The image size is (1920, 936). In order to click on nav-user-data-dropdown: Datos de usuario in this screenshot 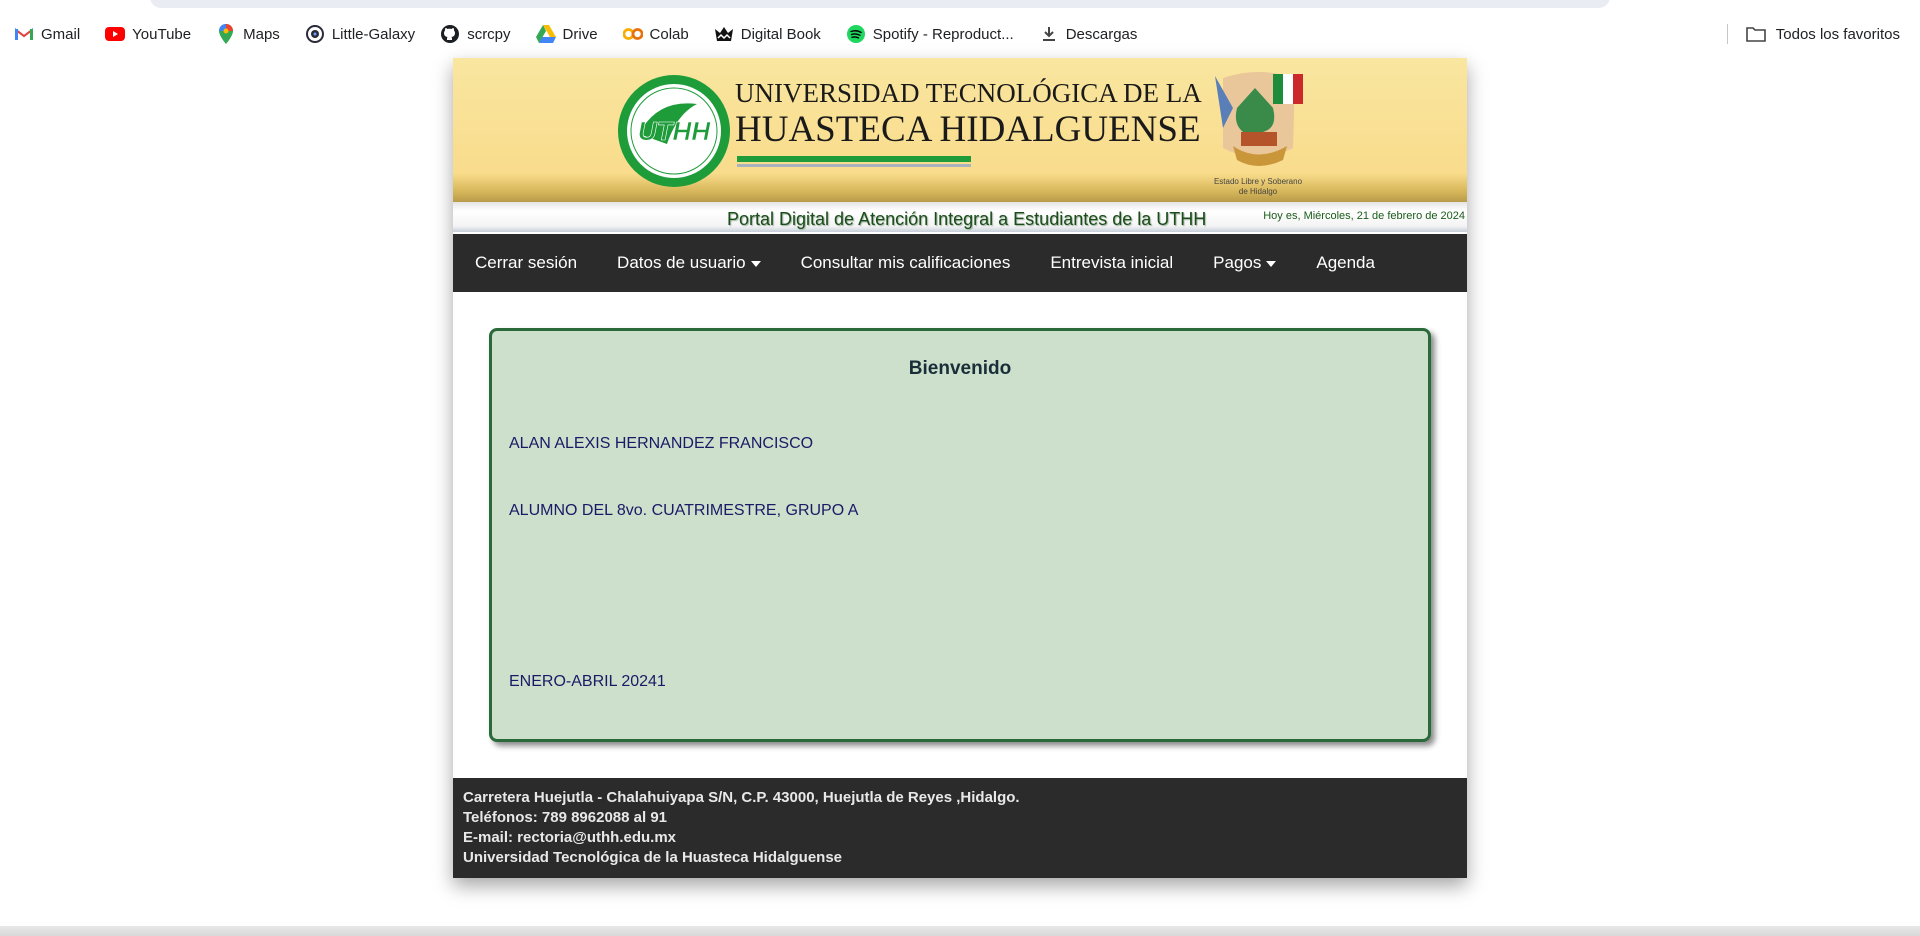, I will do `click(689, 263)`.